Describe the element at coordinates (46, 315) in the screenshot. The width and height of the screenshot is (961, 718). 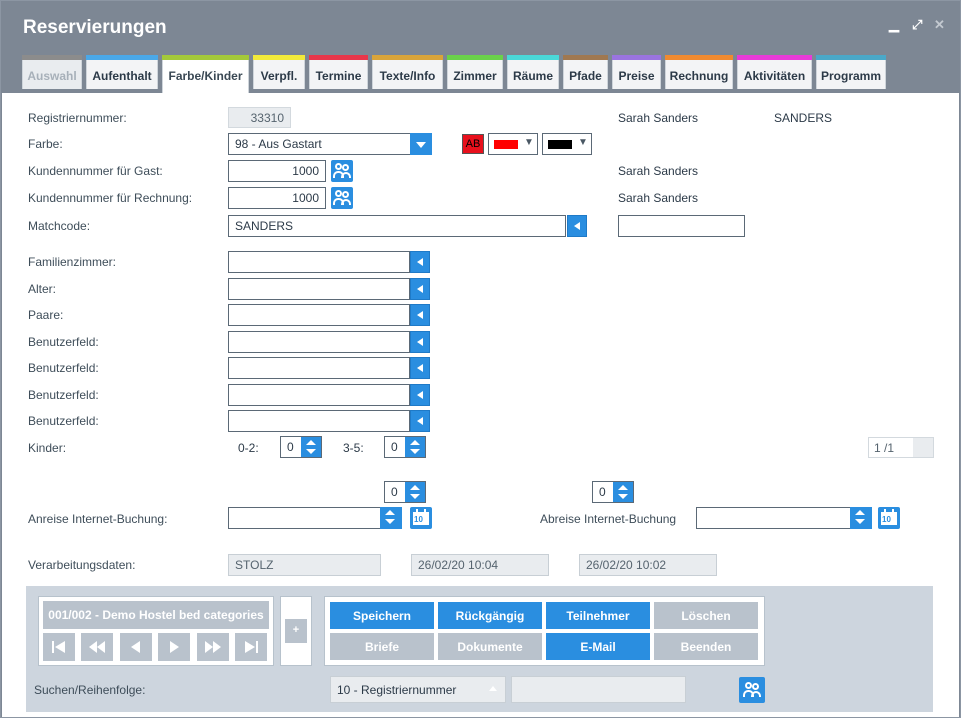
I see `paare-label: Paare:` at that location.